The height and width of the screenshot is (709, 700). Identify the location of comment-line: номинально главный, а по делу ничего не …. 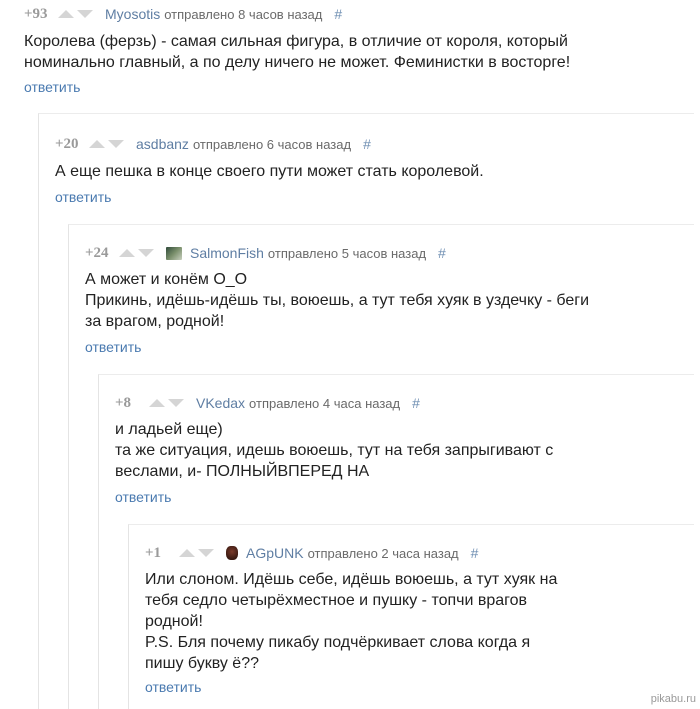
(297, 62).